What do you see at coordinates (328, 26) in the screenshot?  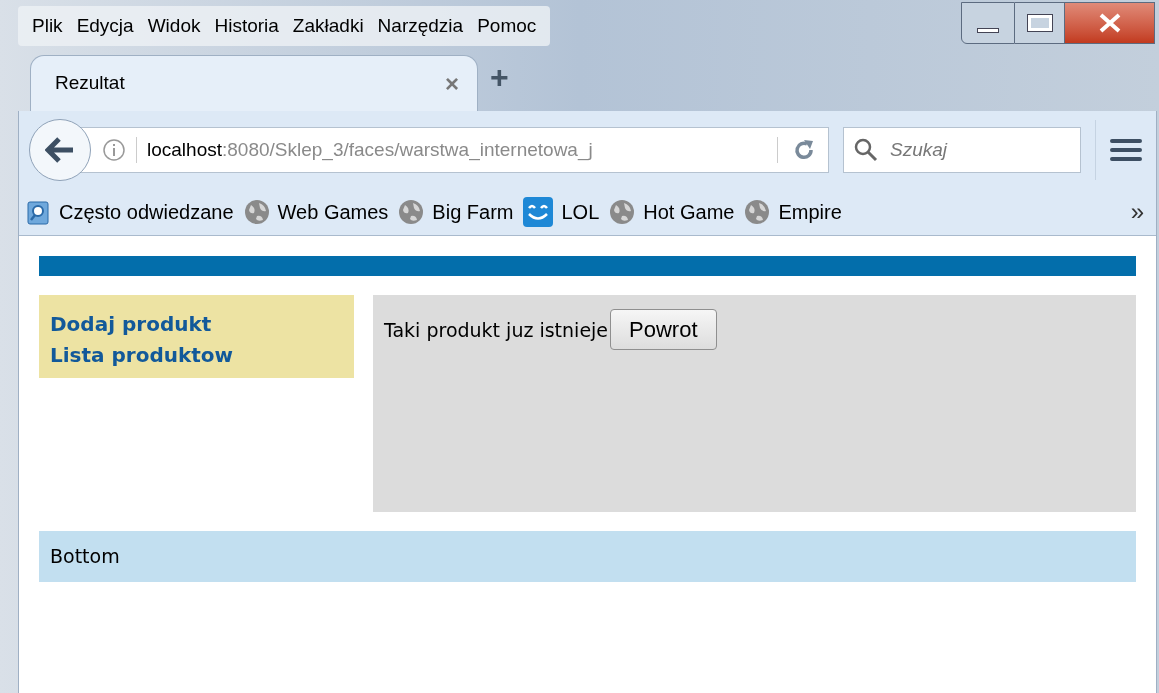 I see `menu-item: Zakładki` at bounding box center [328, 26].